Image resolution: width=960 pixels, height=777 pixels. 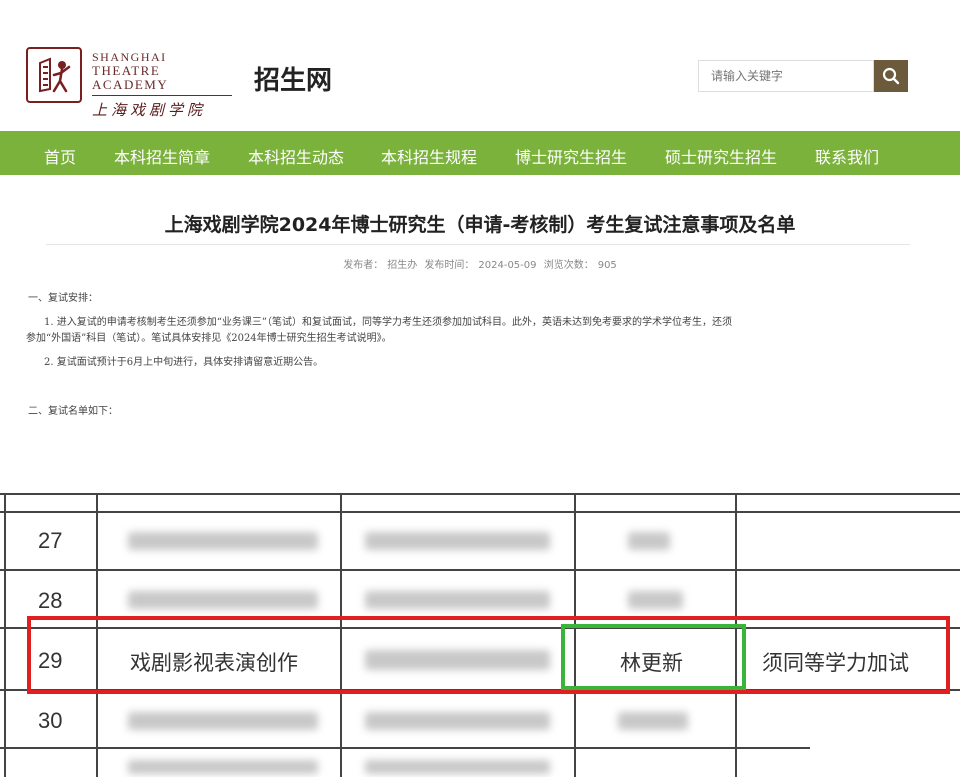 I want to click on logo-en-line1: SHANGHAI, so click(x=129, y=57).